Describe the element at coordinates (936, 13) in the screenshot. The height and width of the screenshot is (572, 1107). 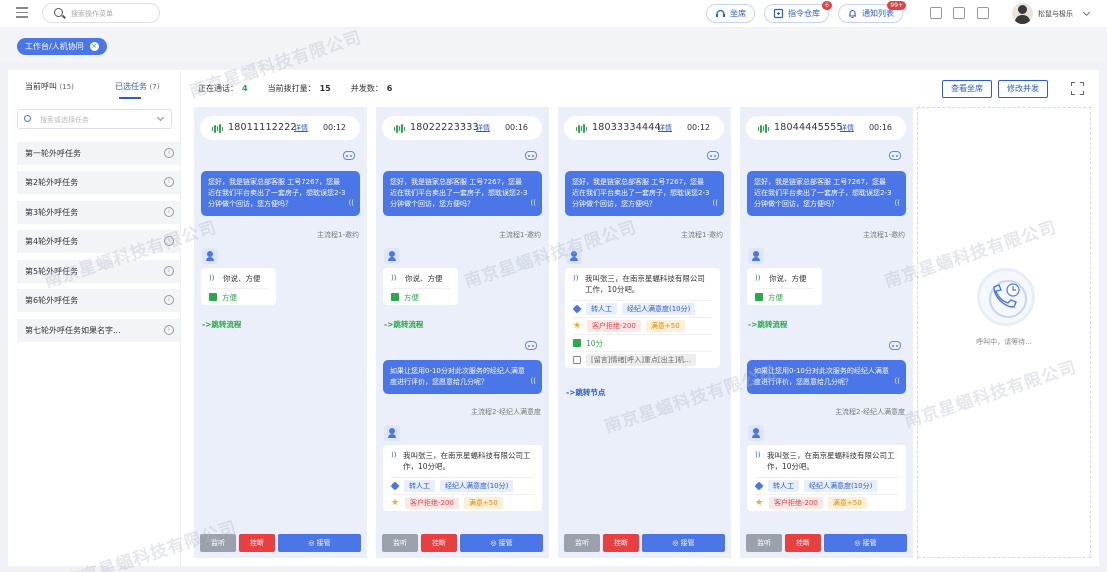
I see `trash-icon` at that location.